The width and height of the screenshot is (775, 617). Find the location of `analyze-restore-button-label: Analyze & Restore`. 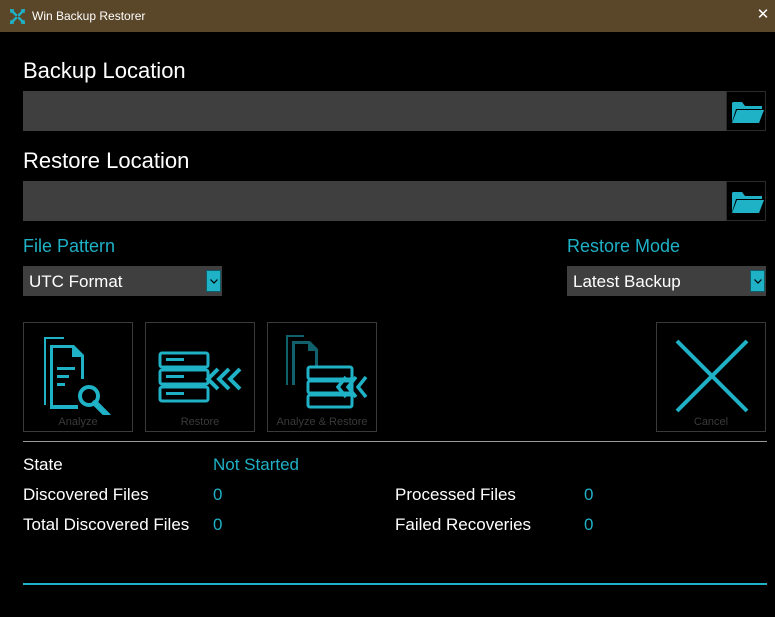

analyze-restore-button-label: Analyze & Restore is located at coordinates (322, 422).